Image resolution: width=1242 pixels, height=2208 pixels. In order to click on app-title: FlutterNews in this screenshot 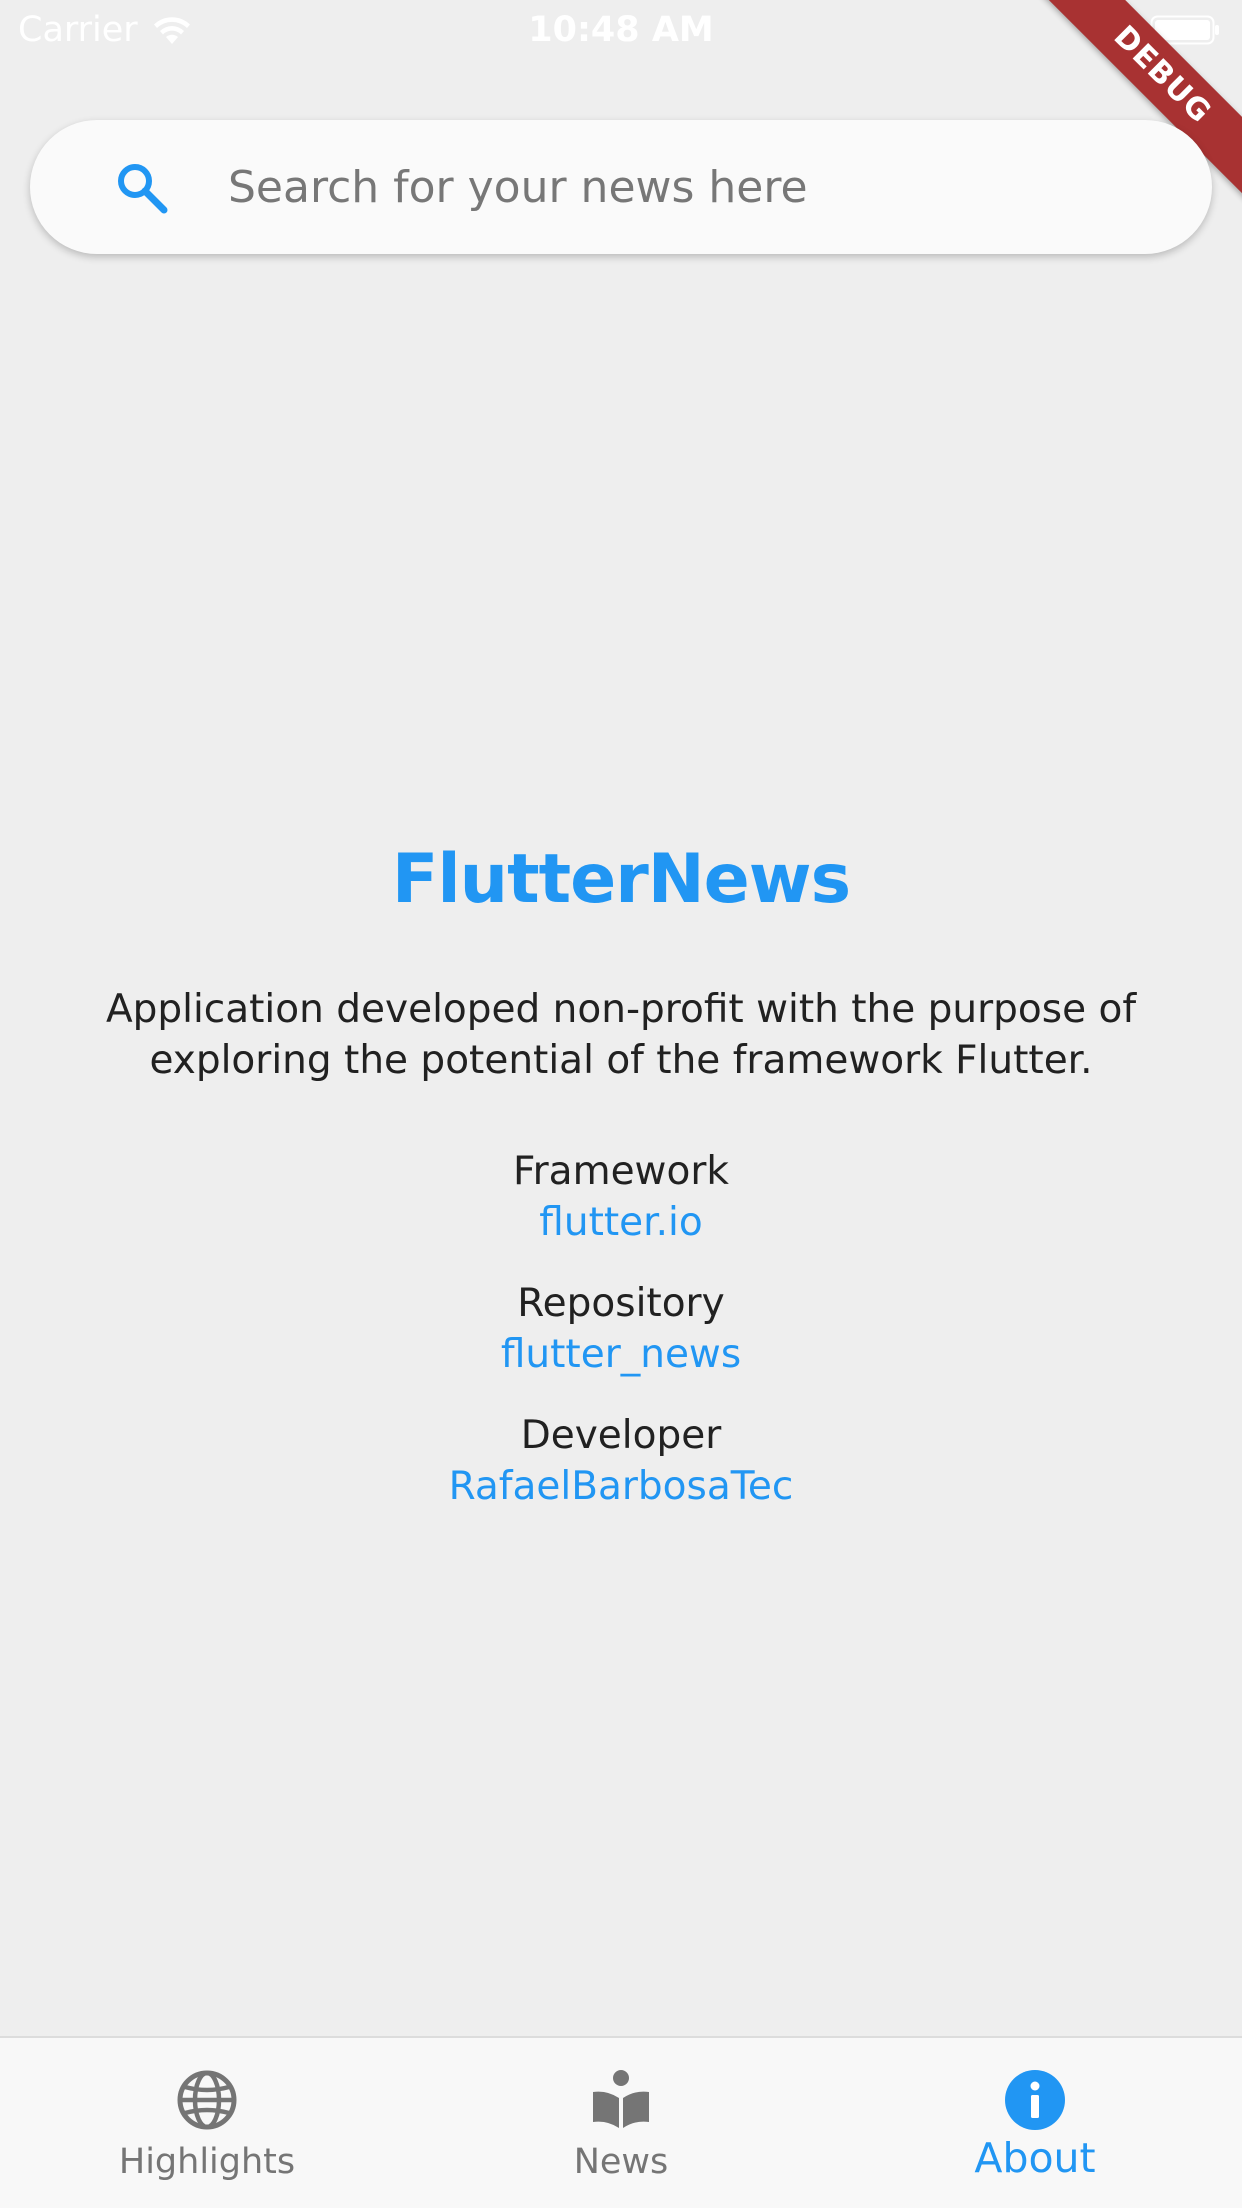, I will do `click(621, 879)`.